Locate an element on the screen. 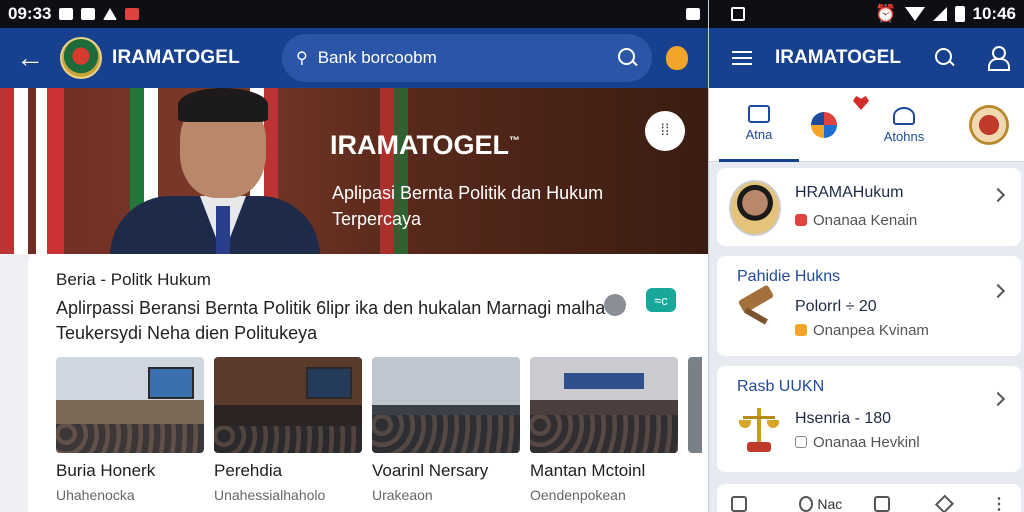  news-thumb: Mantan Mctoinl Oendenpokean is located at coordinates (604, 430).